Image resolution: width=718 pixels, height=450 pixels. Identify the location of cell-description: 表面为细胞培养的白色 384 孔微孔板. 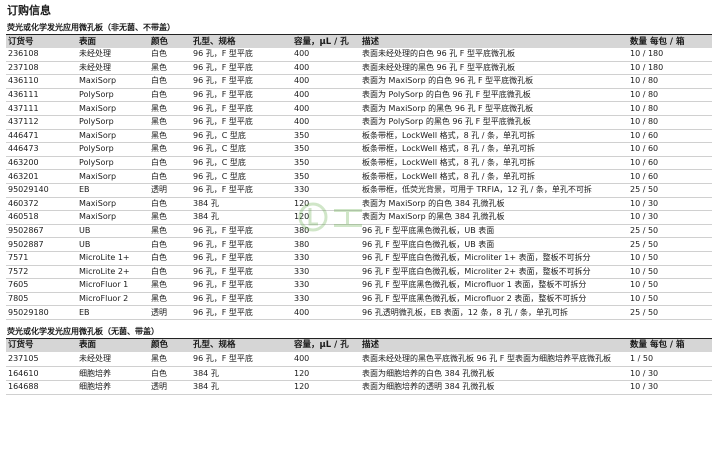
(494, 374).